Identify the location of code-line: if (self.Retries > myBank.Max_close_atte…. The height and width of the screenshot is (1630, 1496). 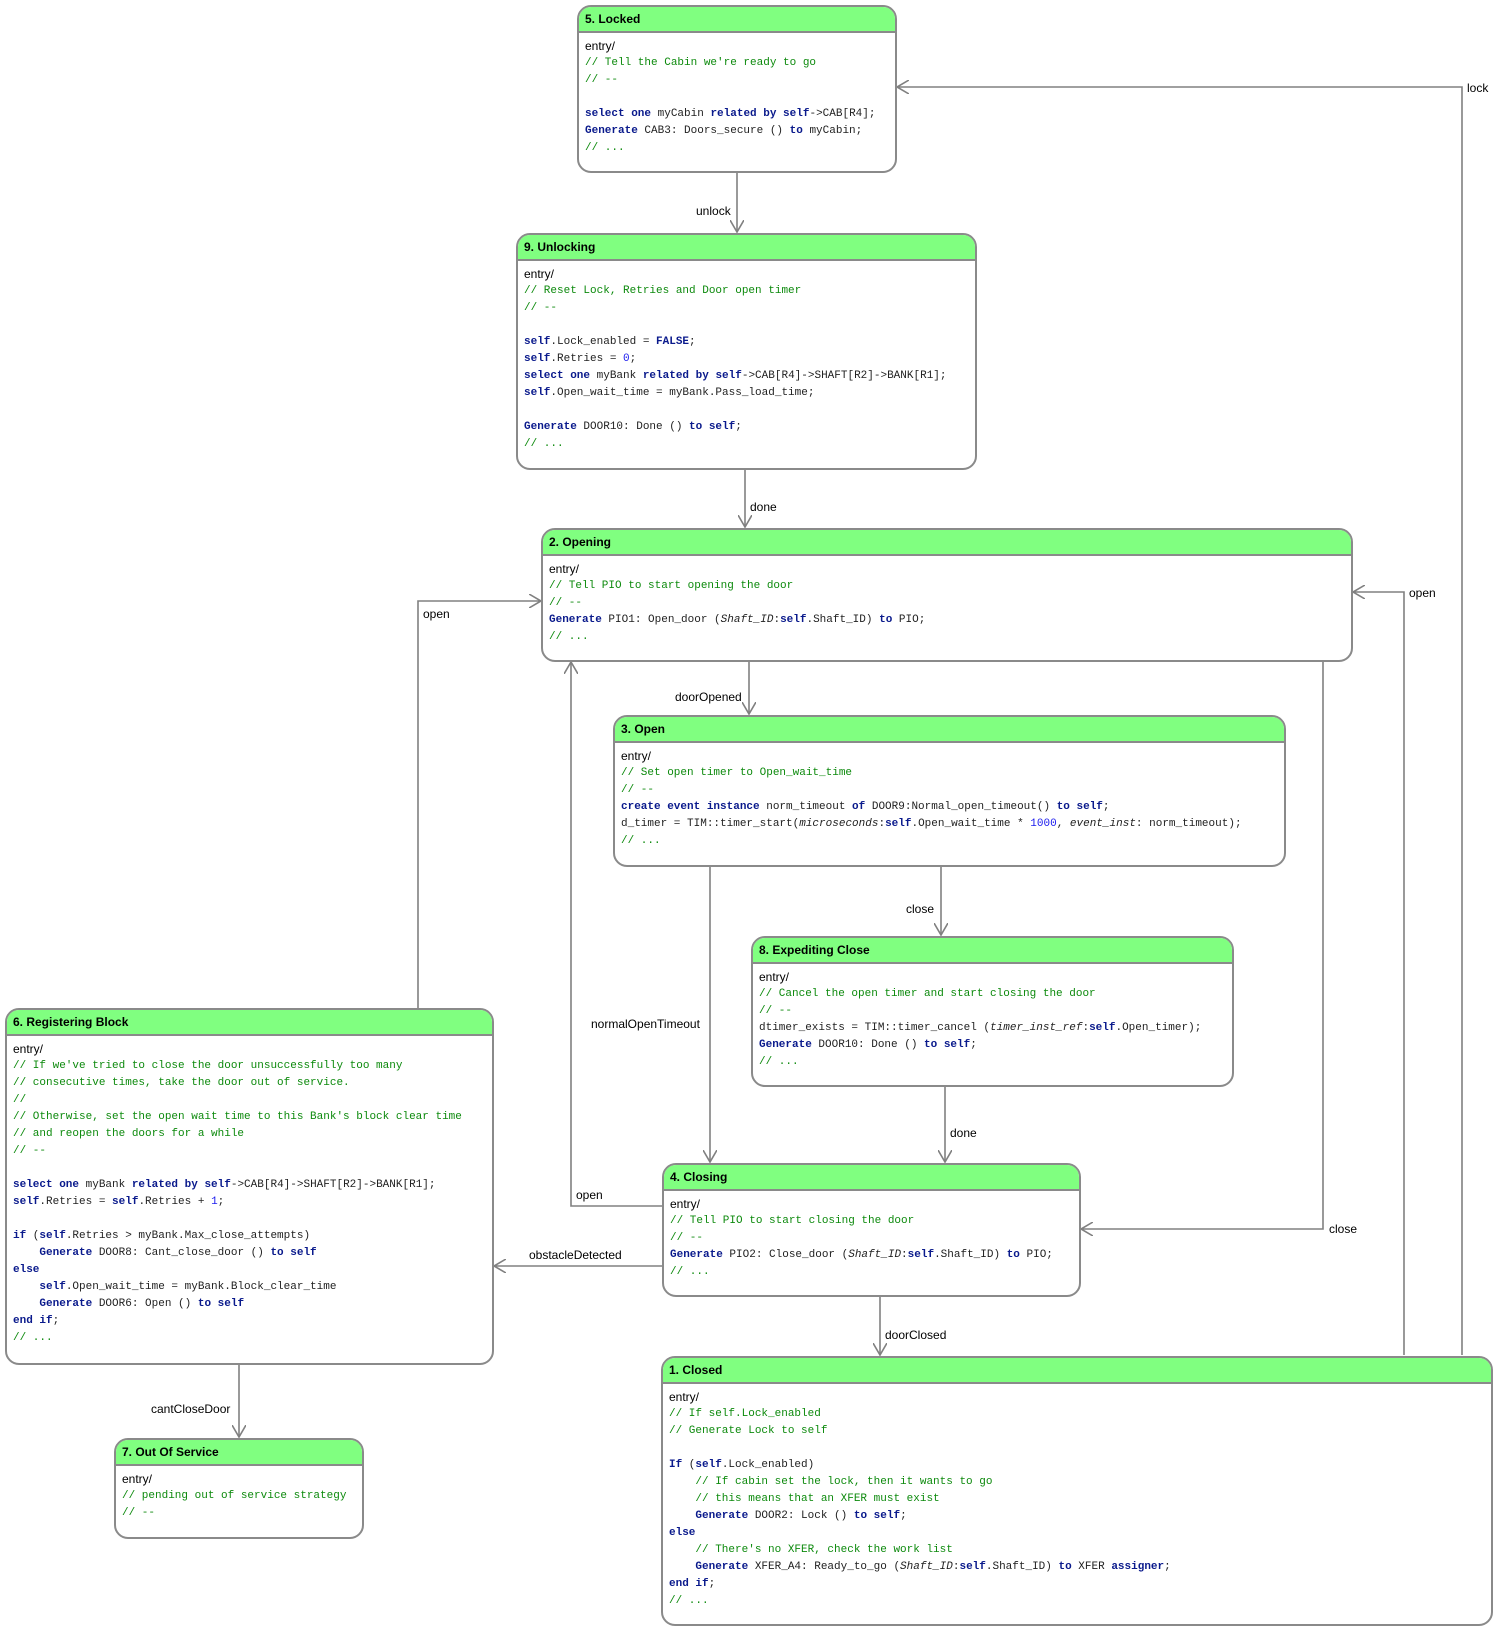
(249, 1236).